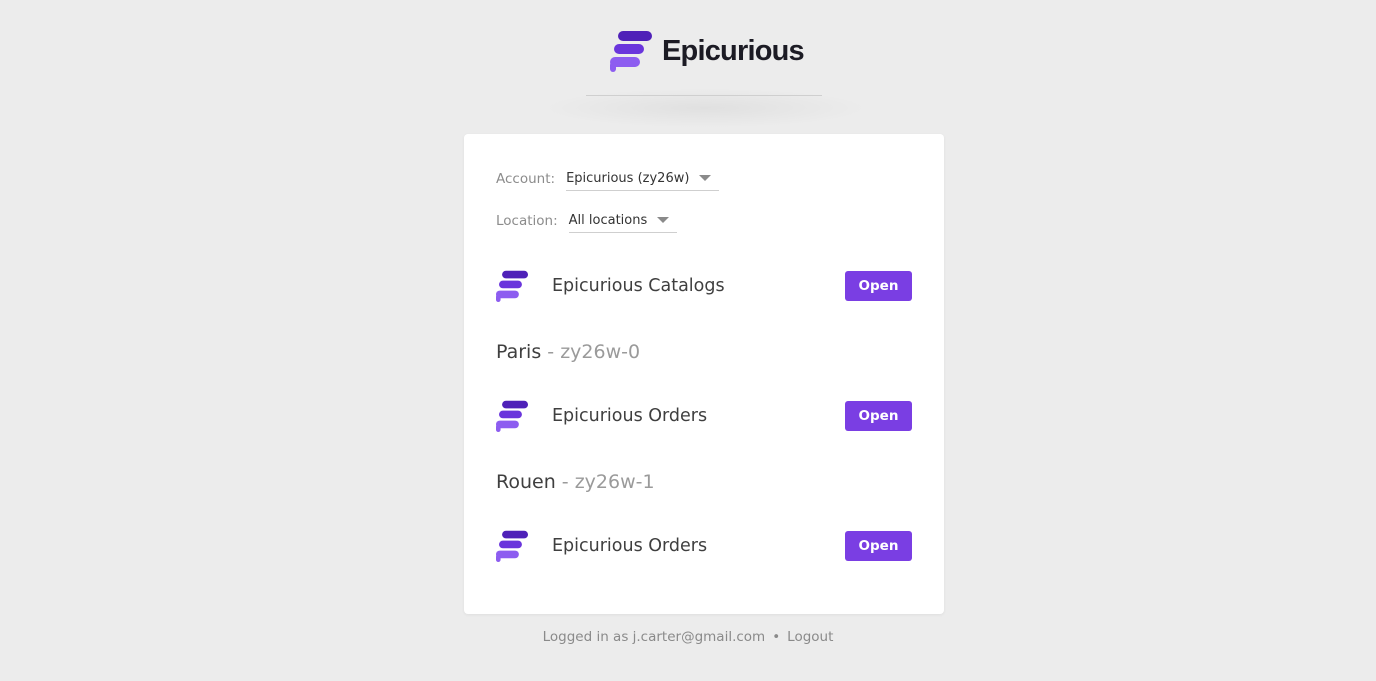 The width and height of the screenshot is (1376, 681). Describe the element at coordinates (810, 637) in the screenshot. I see `logout-link: Logout` at that location.